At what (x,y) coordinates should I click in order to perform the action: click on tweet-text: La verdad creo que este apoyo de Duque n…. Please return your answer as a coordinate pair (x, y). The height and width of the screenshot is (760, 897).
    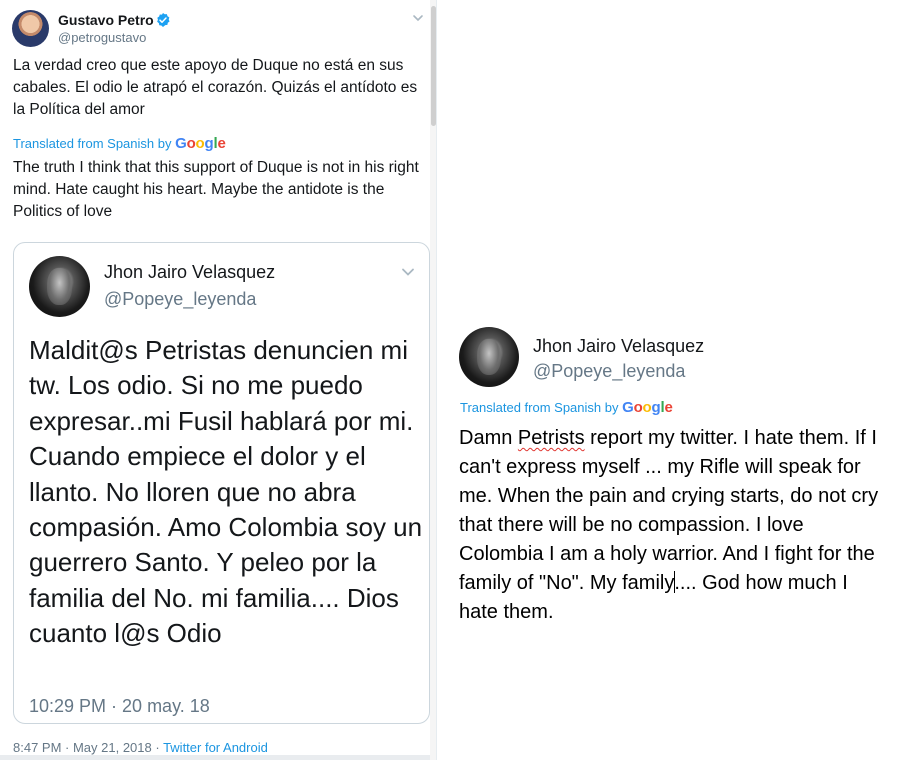
    Looking at the image, I should click on (215, 87).